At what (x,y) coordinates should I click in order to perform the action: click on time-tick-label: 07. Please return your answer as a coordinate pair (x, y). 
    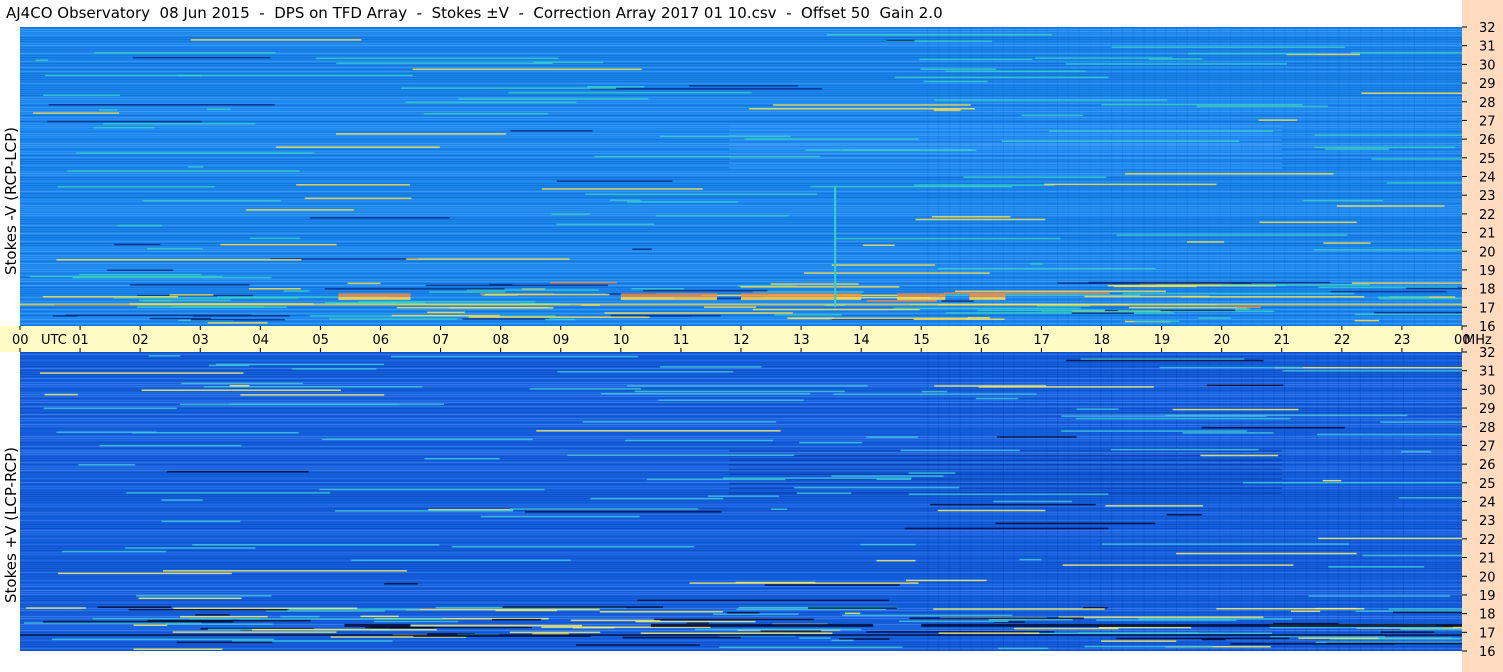
    Looking at the image, I should click on (441, 340).